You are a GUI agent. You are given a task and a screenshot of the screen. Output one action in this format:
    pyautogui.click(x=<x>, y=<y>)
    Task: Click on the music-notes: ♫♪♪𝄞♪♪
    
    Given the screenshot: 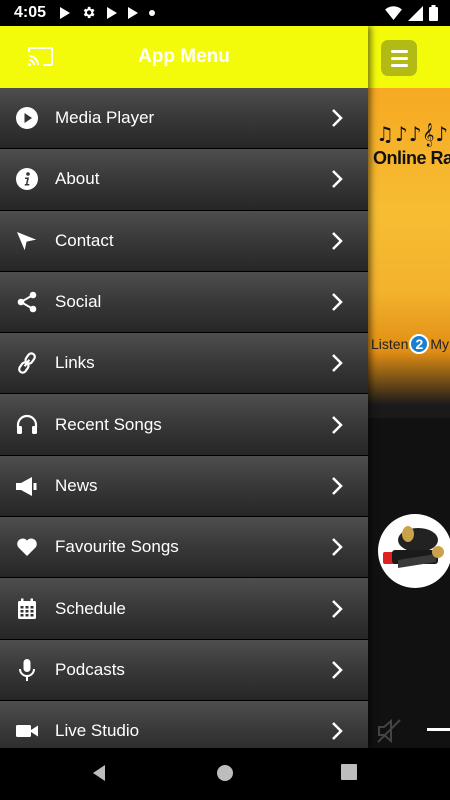 What is the action you would take?
    pyautogui.click(x=413, y=134)
    